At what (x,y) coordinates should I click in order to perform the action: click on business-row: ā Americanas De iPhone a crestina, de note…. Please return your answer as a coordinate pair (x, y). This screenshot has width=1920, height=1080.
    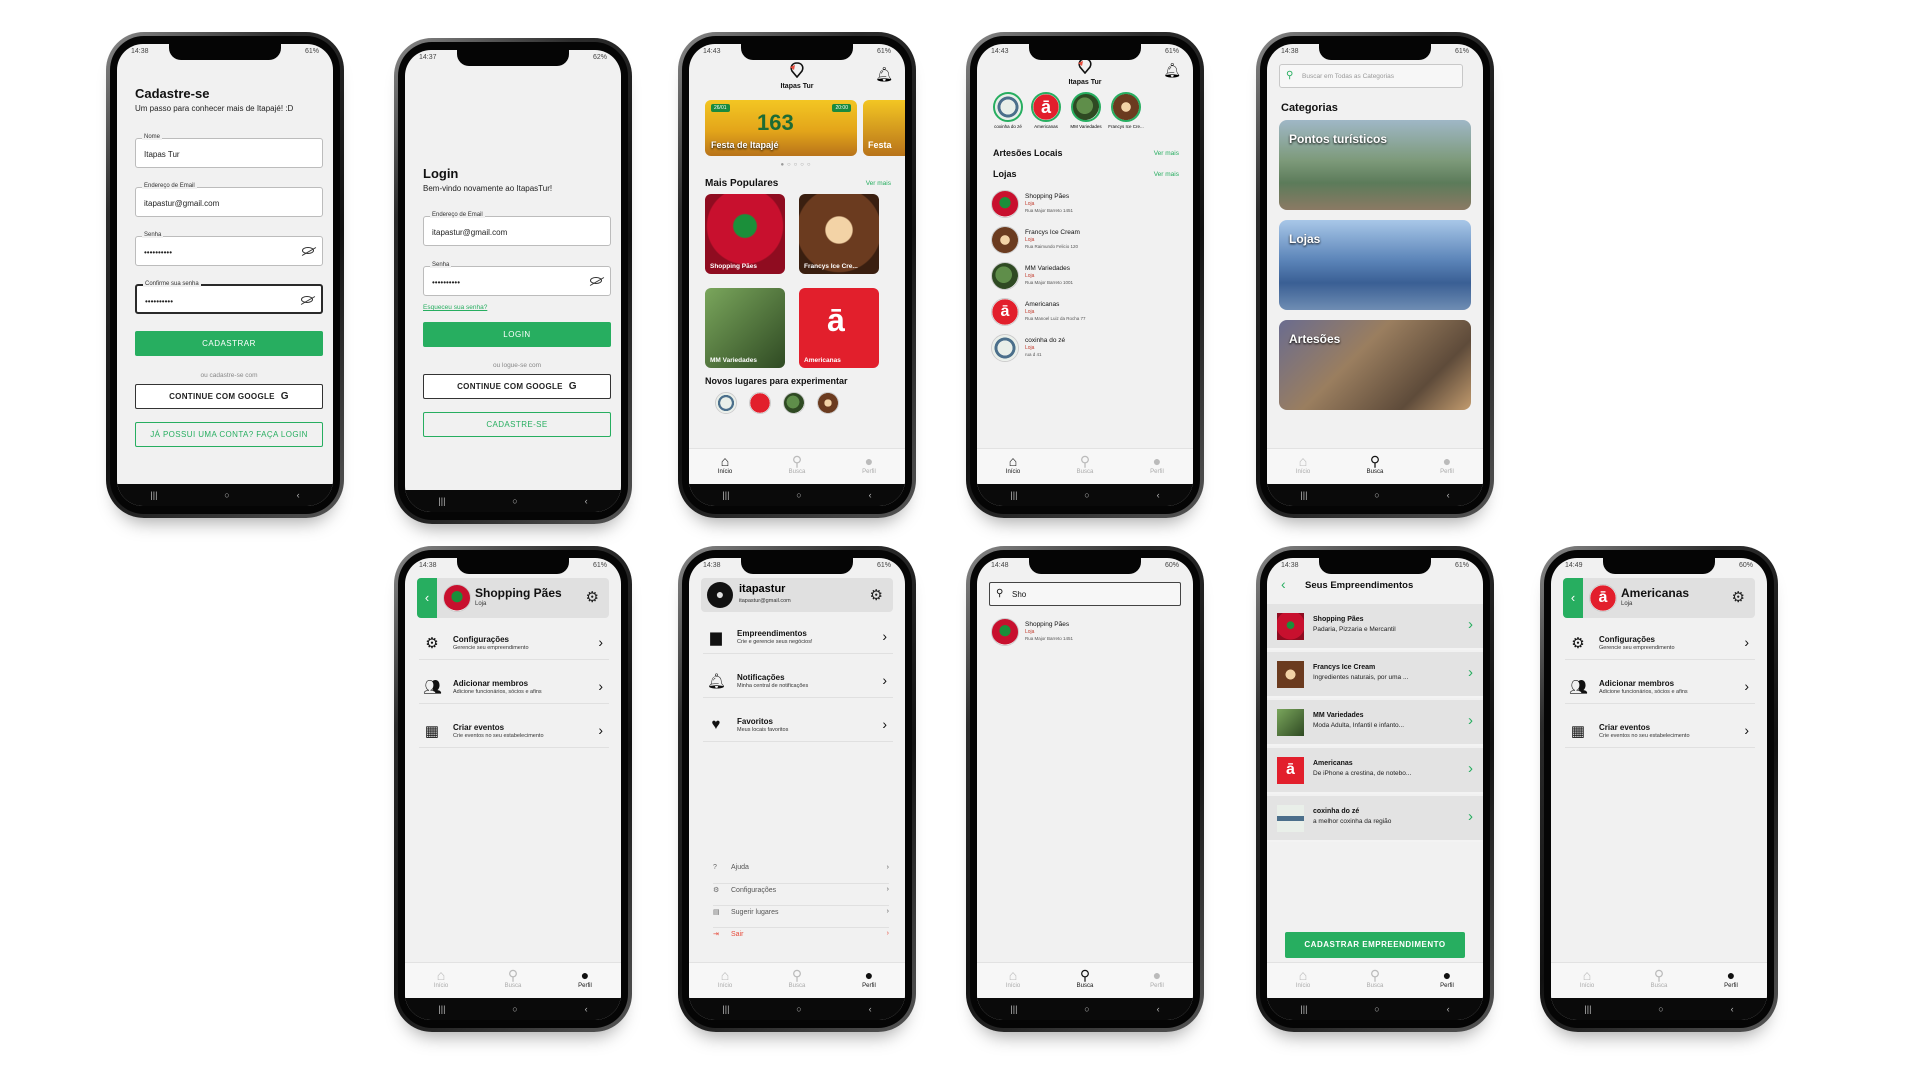
    Looking at the image, I should click on (1375, 771).